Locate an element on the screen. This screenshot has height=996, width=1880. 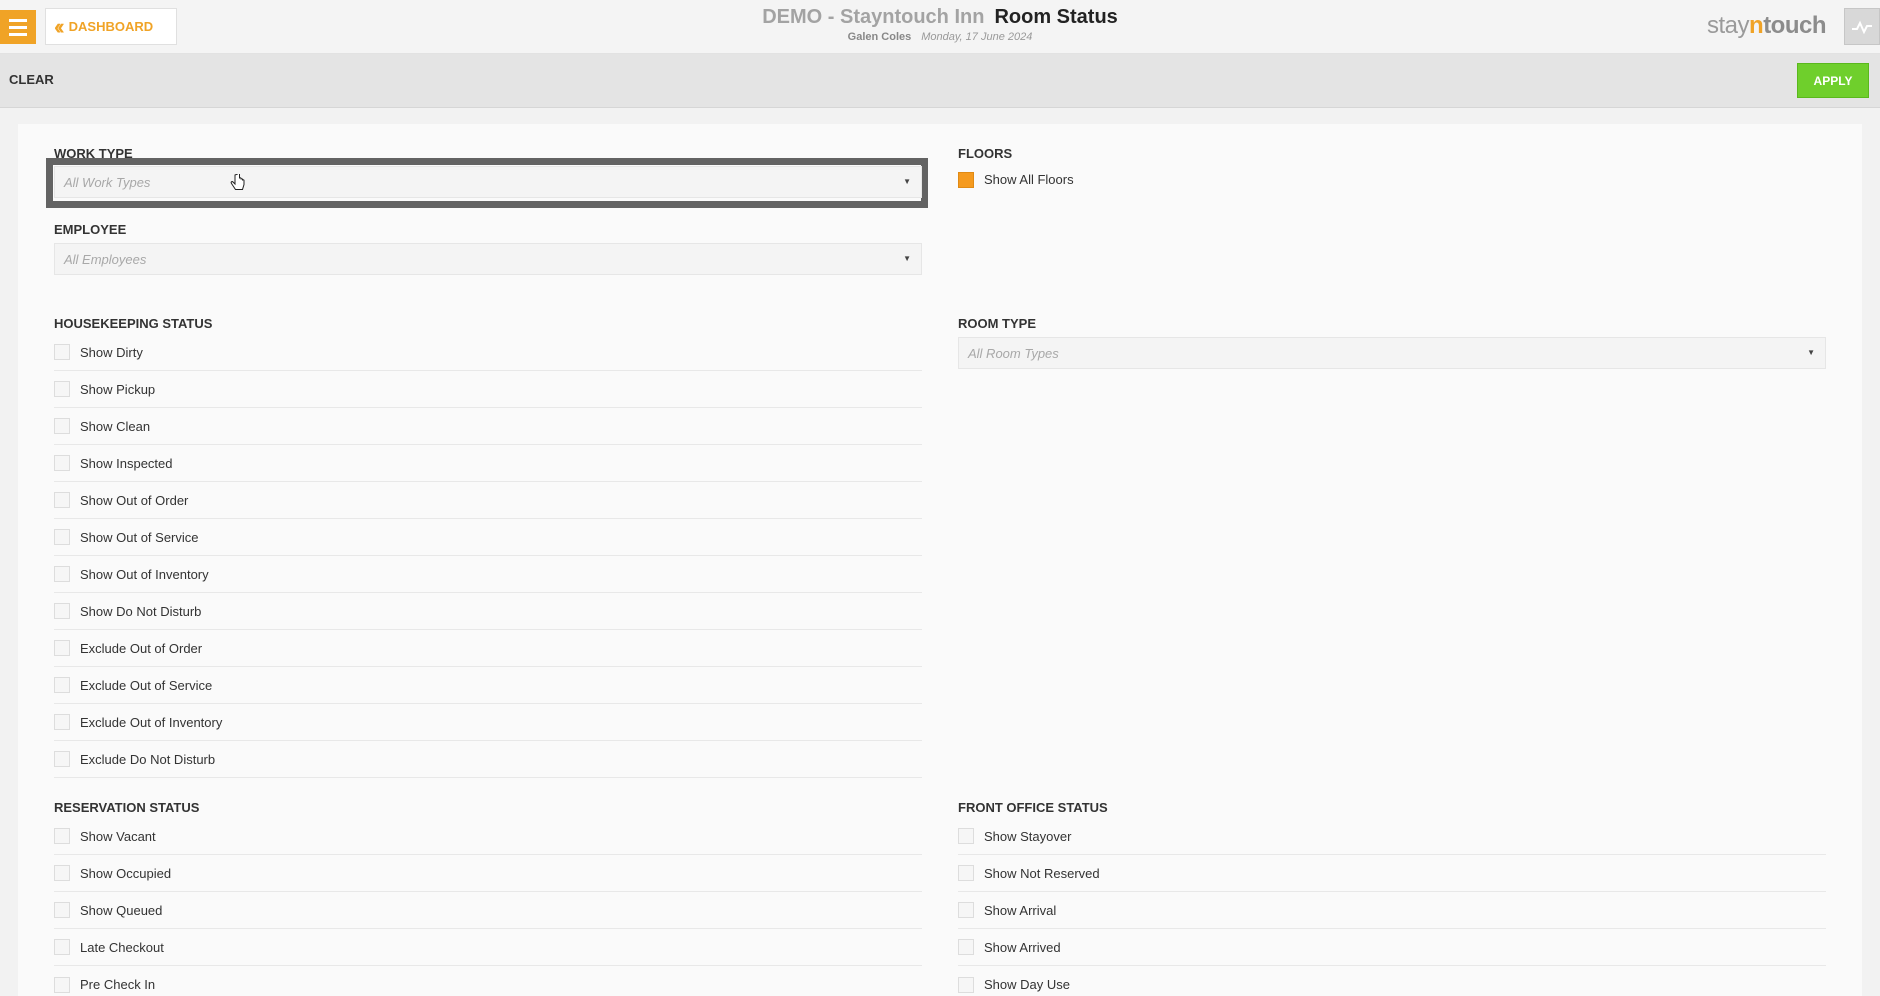
stayntouch-logo: stayntouch is located at coordinates (1767, 25).